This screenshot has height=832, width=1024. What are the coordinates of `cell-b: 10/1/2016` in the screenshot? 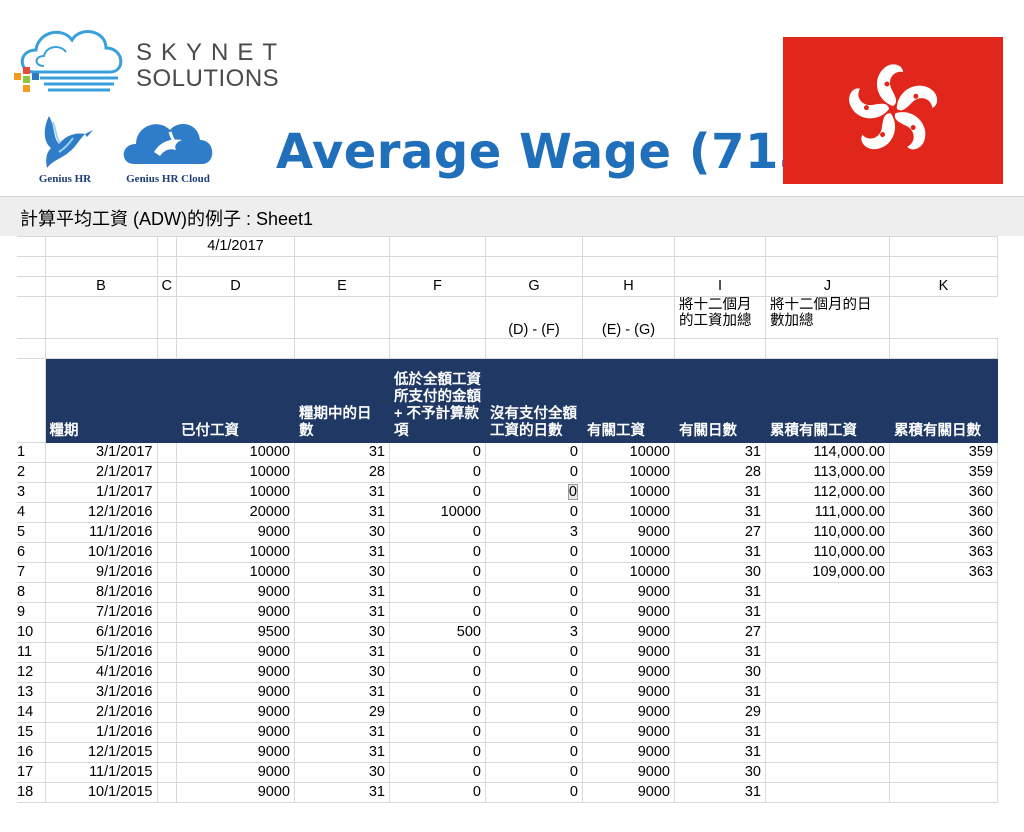 It's located at (101, 552).